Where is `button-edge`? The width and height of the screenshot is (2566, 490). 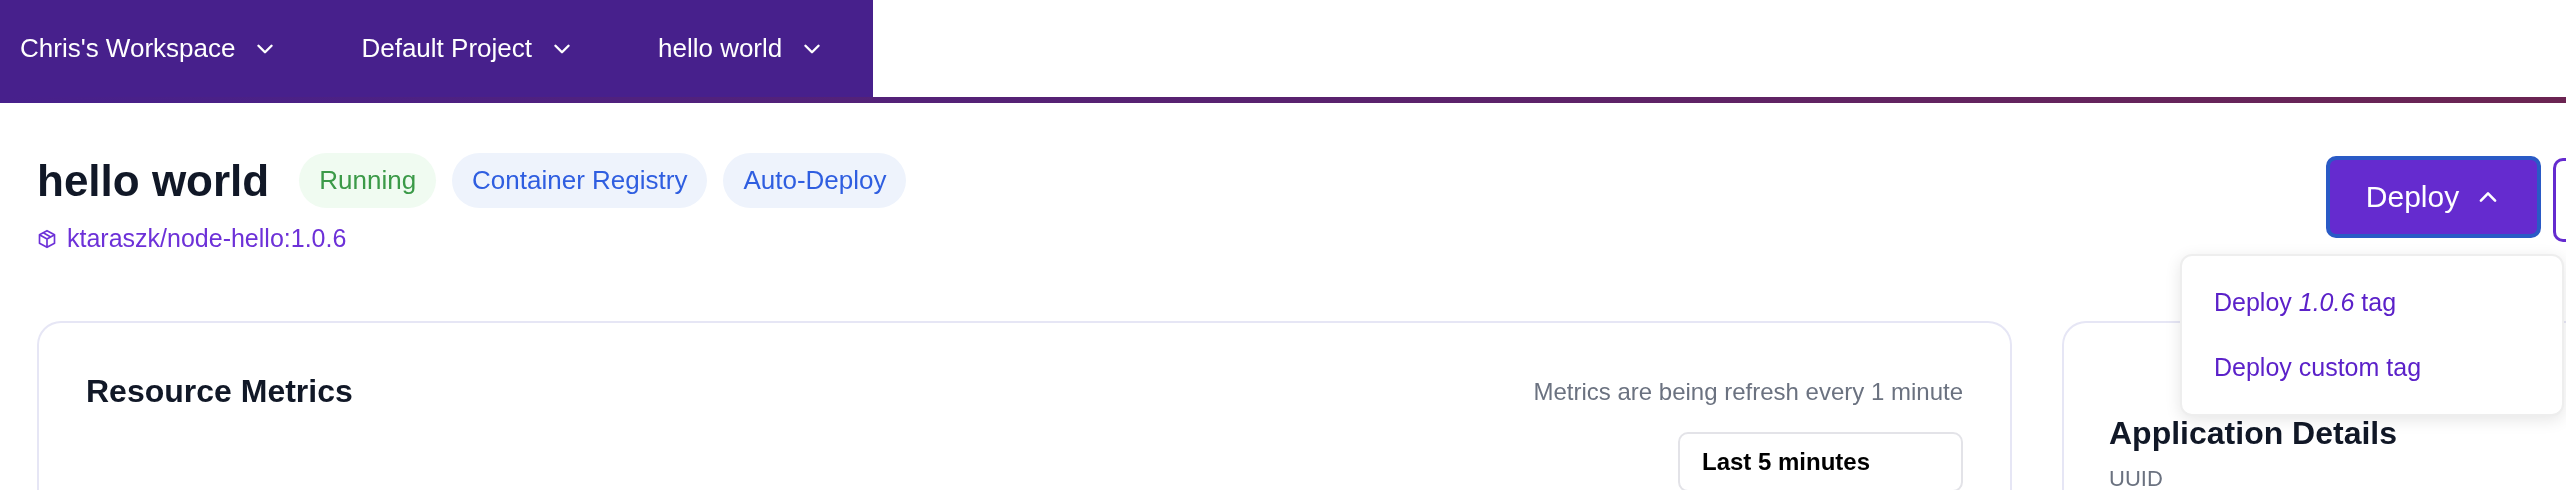 button-edge is located at coordinates (2559, 200).